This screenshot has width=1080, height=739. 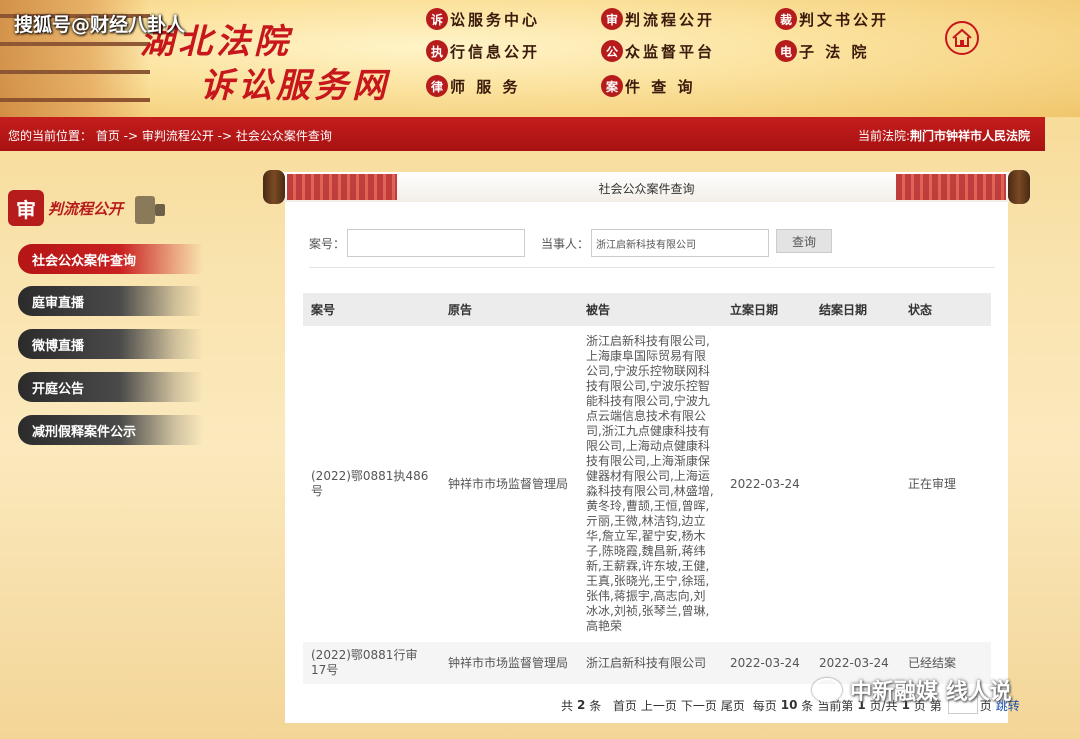 What do you see at coordinates (945, 309) in the screenshot?
I see `col-header-status: 状态` at bounding box center [945, 309].